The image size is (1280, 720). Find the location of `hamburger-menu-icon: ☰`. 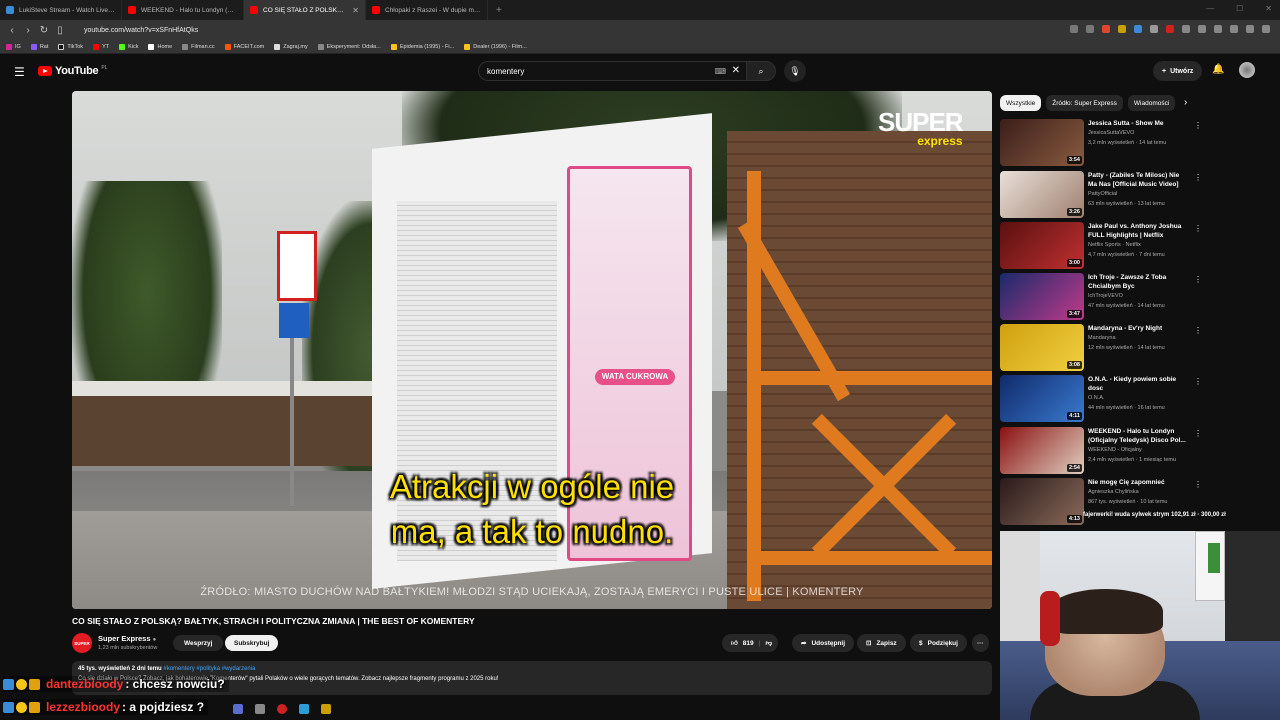

hamburger-menu-icon: ☰ is located at coordinates (19, 72).